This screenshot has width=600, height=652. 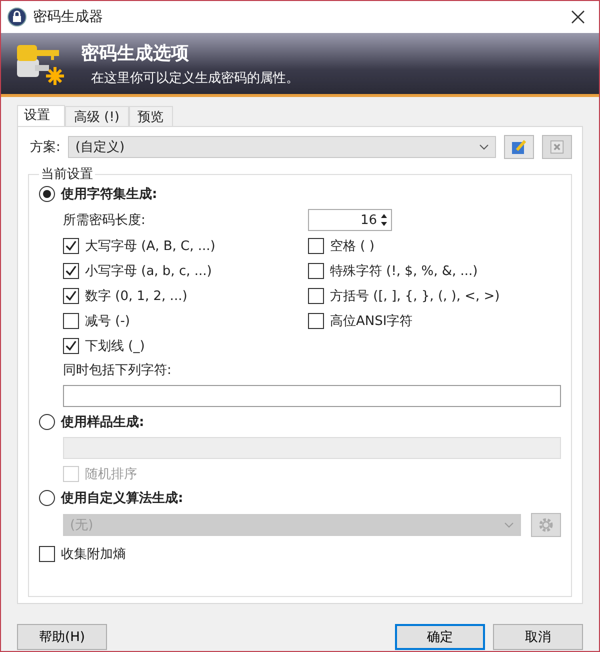 I want to click on length-spinner: 16, so click(x=350, y=220).